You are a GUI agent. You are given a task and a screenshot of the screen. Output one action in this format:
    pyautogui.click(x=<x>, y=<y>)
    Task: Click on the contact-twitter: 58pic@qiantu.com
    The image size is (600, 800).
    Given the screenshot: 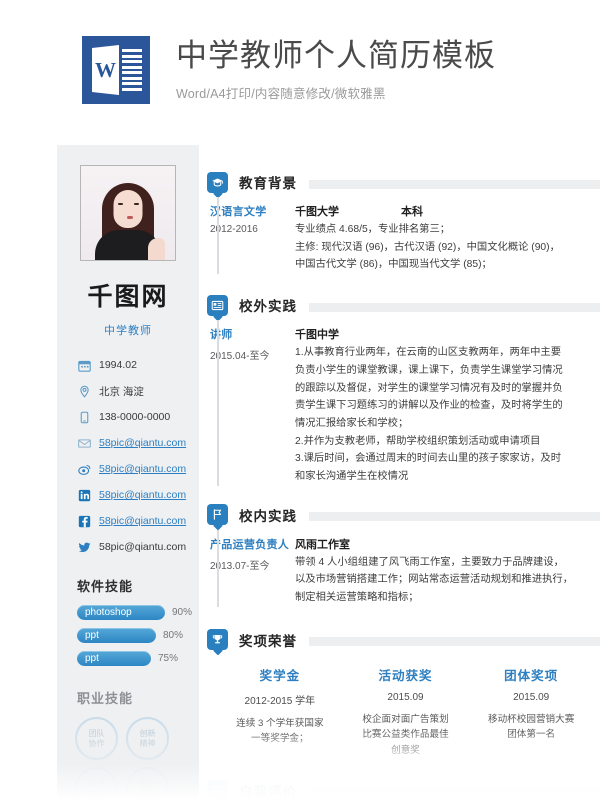 What is the action you would take?
    pyautogui.click(x=138, y=547)
    